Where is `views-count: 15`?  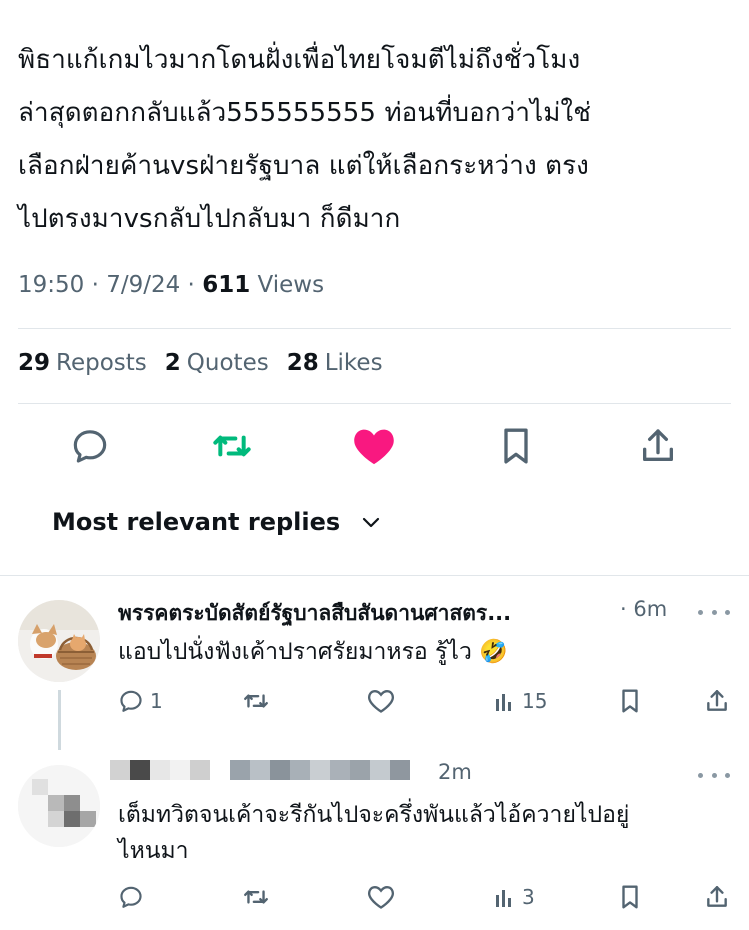 views-count: 15 is located at coordinates (535, 701).